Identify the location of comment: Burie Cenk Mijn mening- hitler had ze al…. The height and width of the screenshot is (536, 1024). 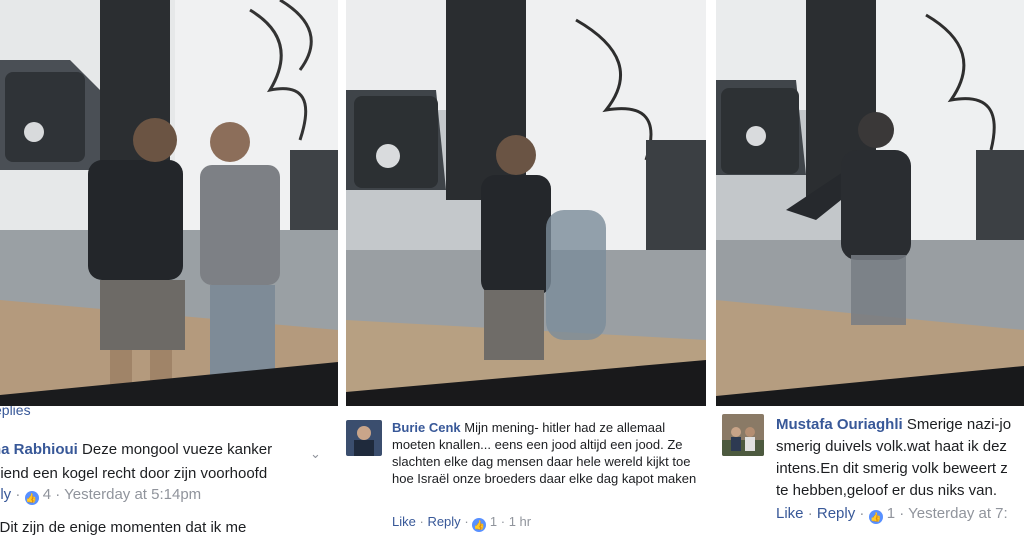
(548, 453).